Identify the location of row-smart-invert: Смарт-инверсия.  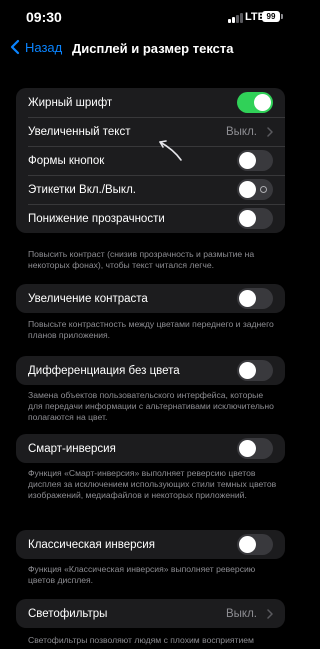
(150, 448).